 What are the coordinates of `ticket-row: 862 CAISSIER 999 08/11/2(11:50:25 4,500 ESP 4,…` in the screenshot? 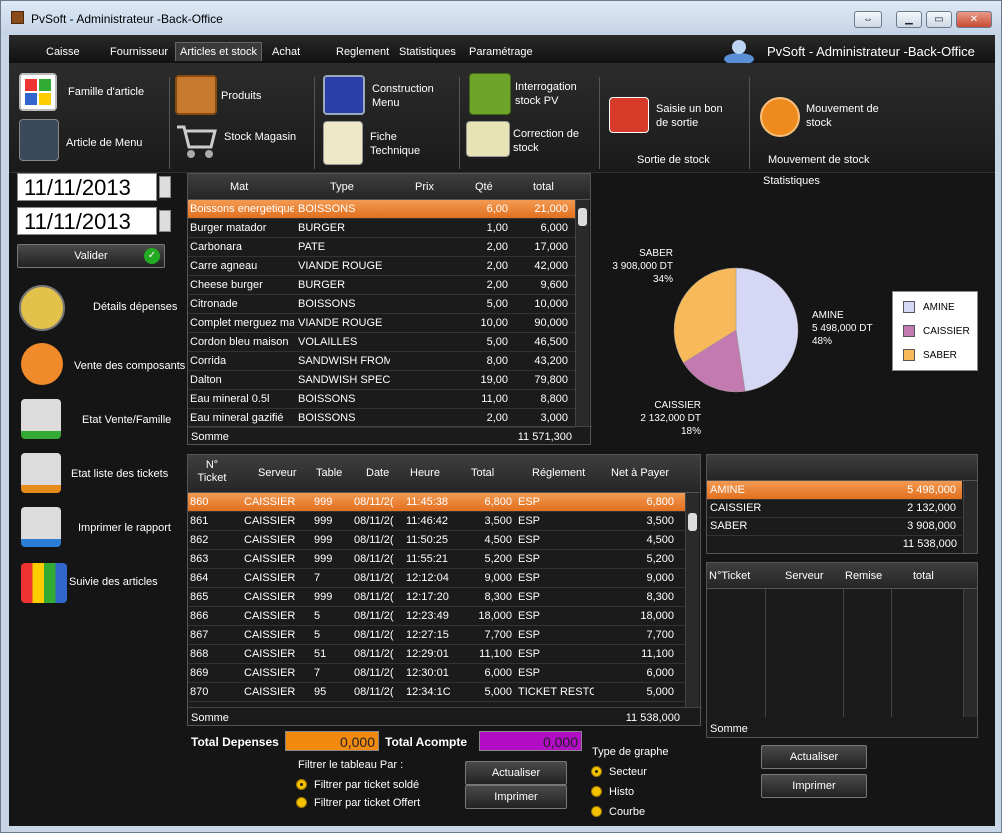 It's located at (436, 540).